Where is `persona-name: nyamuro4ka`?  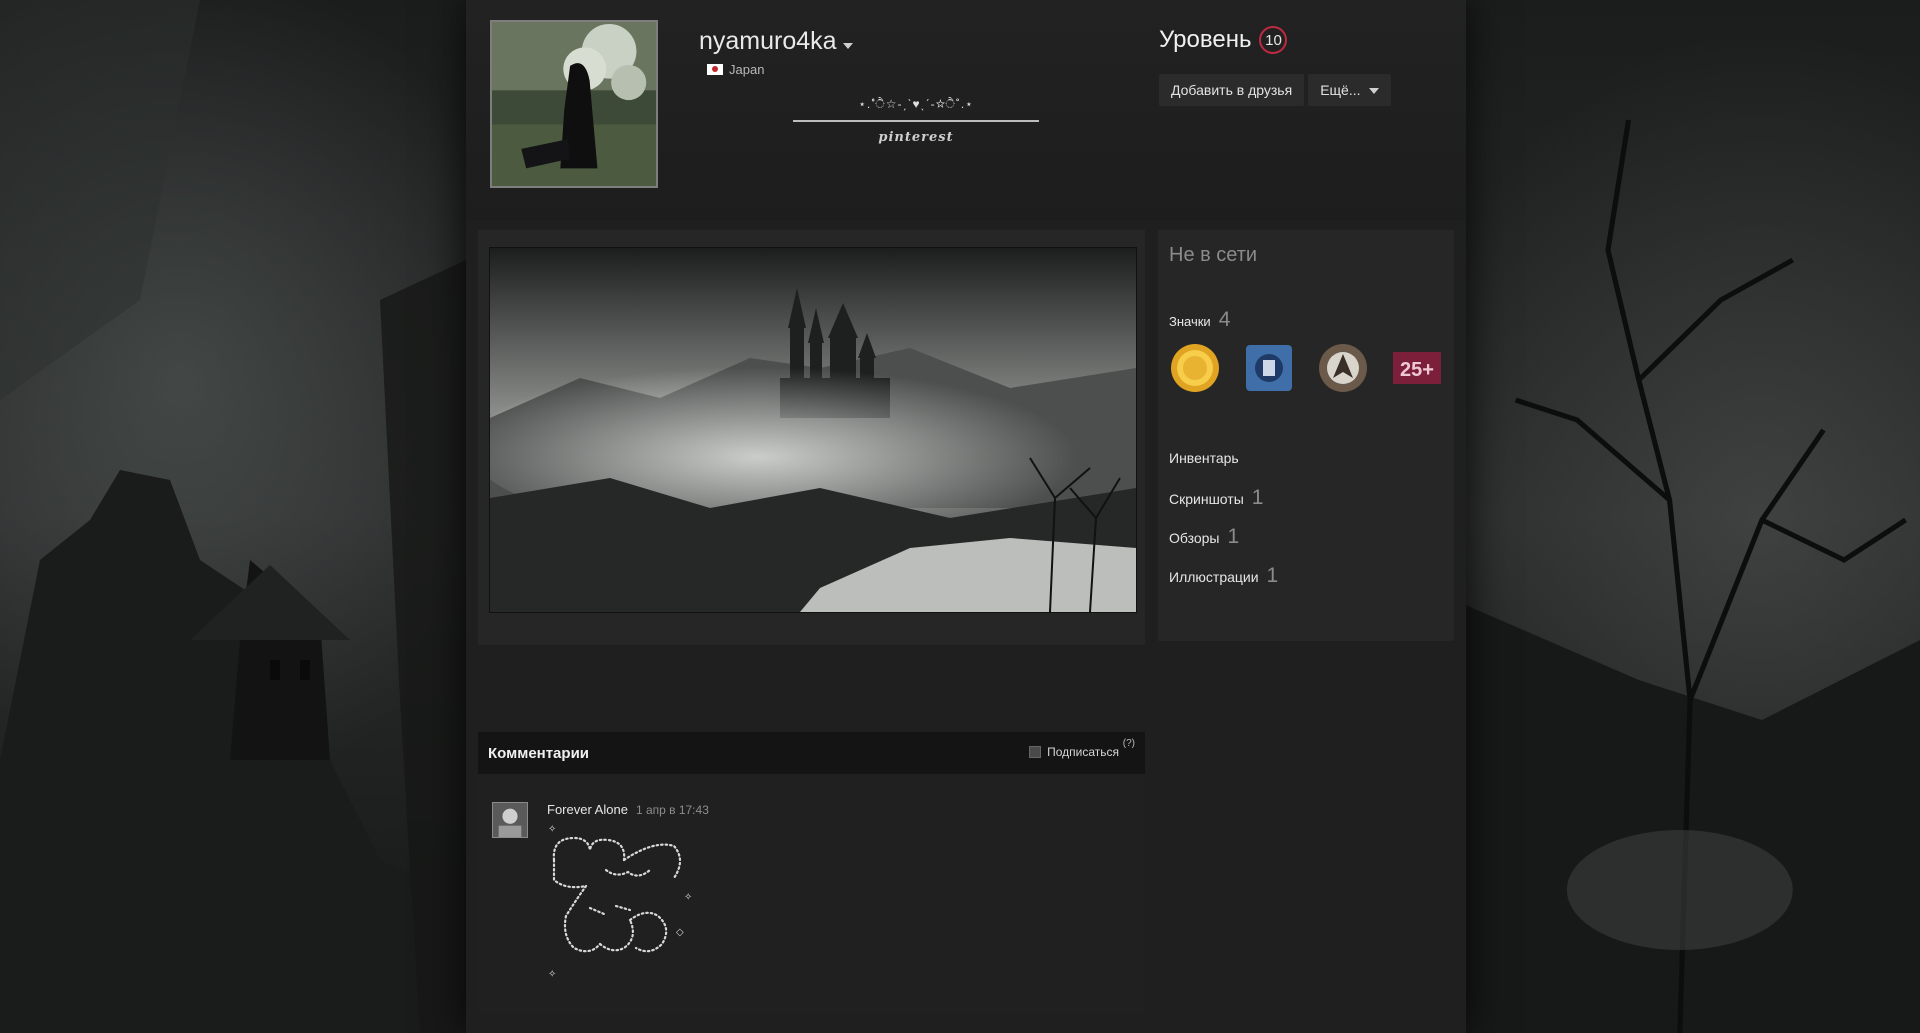
persona-name: nyamuro4ka is located at coordinates (768, 41).